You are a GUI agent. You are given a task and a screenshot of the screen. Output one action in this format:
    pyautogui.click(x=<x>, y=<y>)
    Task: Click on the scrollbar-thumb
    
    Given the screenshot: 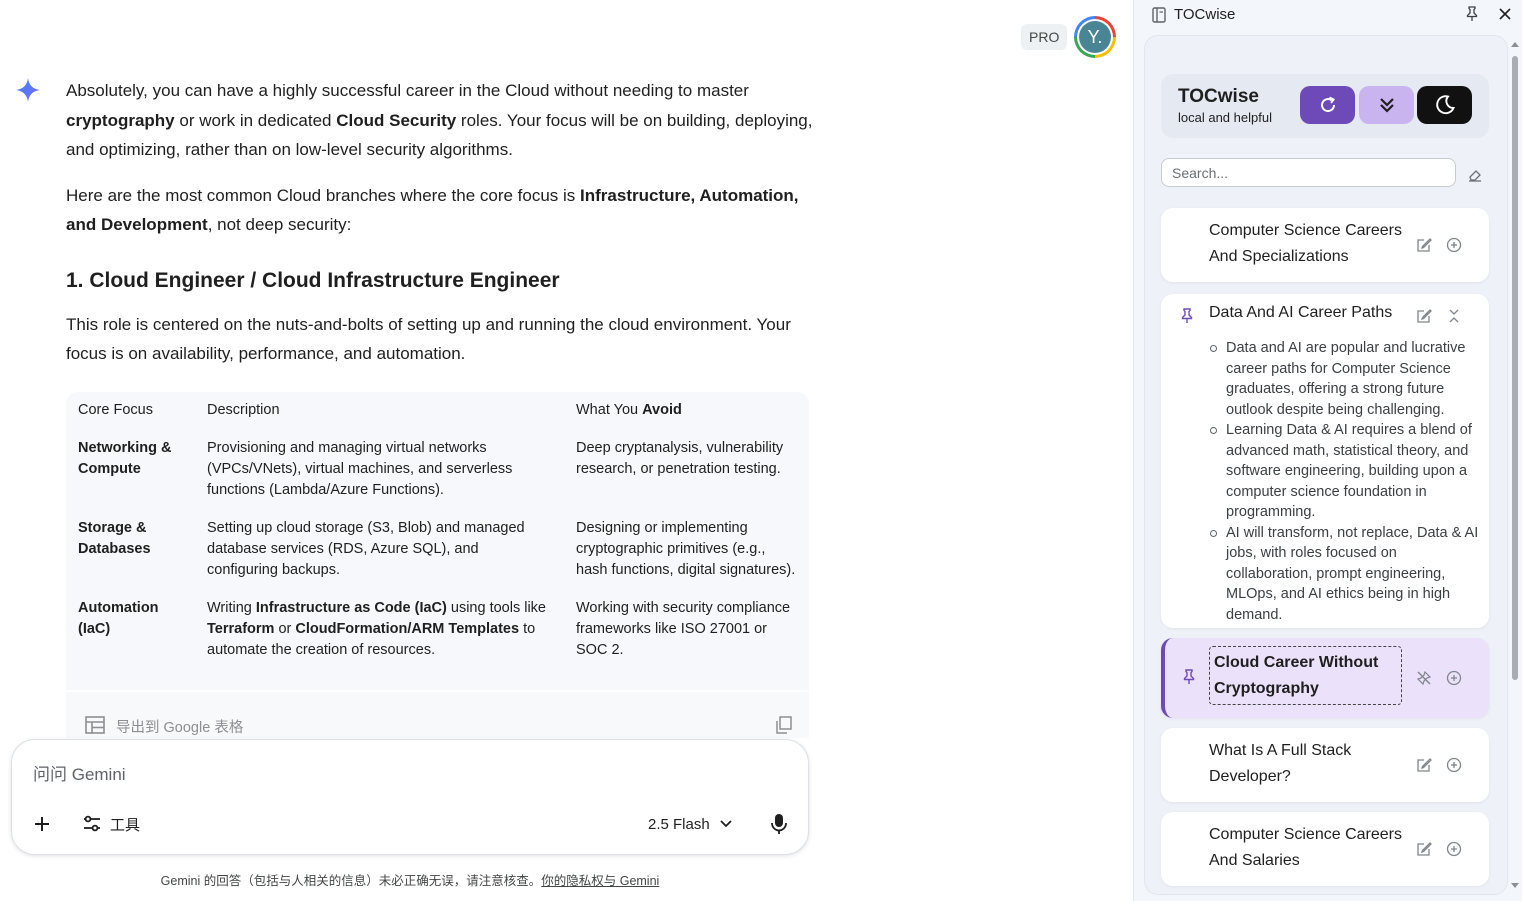 What is the action you would take?
    pyautogui.click(x=1515, y=368)
    